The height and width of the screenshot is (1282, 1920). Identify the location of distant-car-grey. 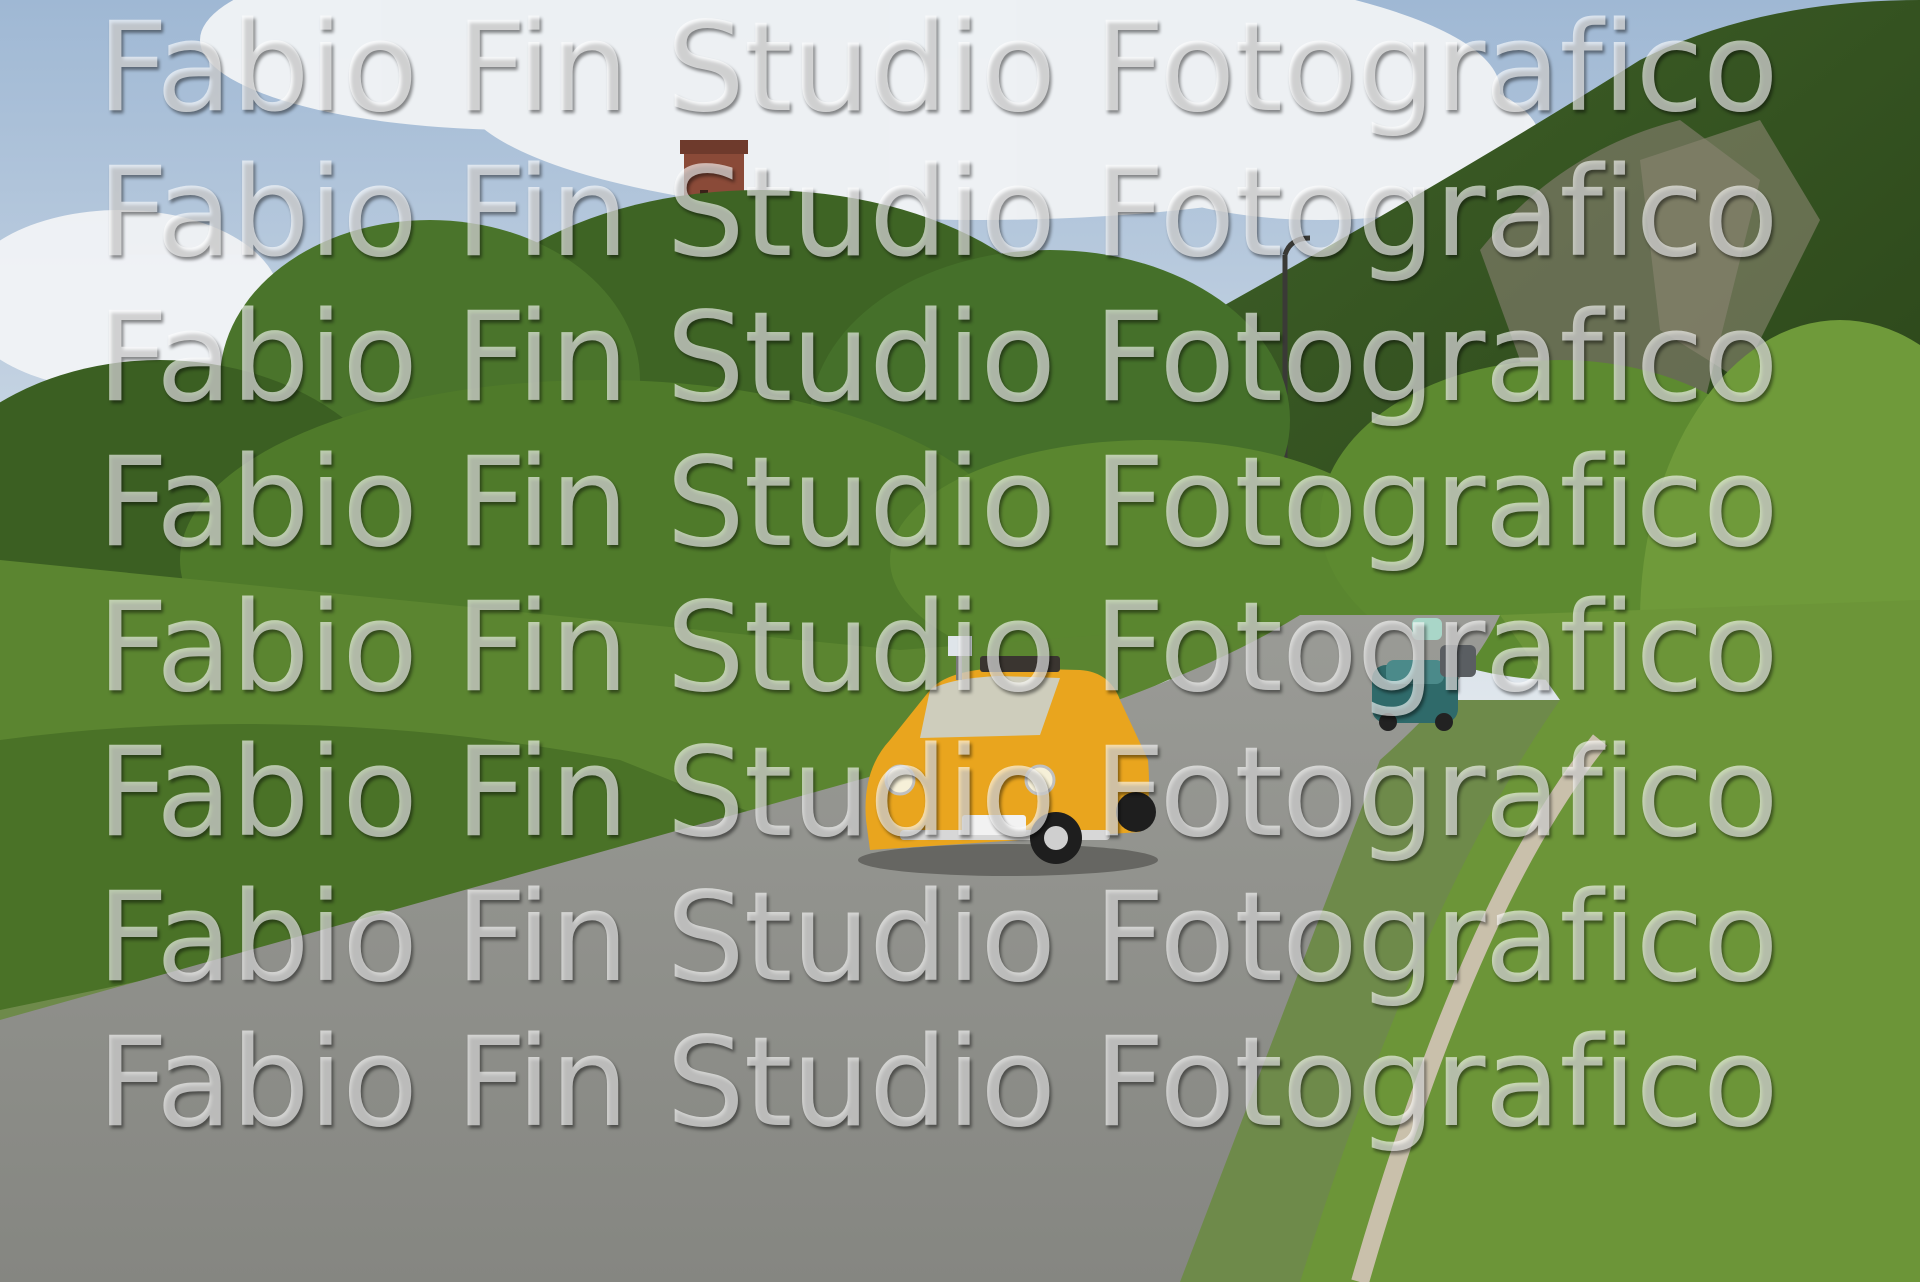
(1458, 661).